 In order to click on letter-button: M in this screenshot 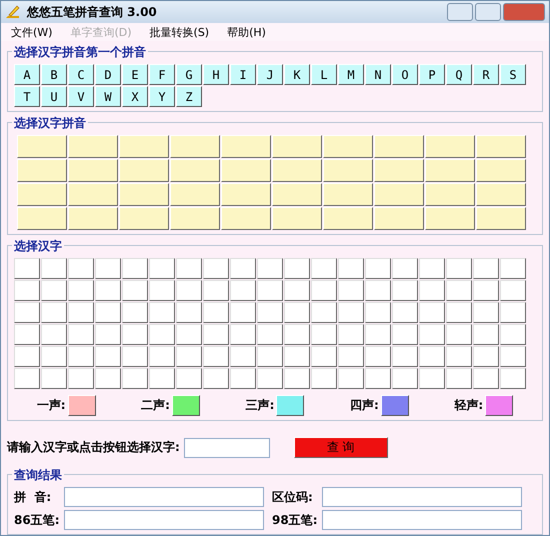, I will do `click(351, 74)`.